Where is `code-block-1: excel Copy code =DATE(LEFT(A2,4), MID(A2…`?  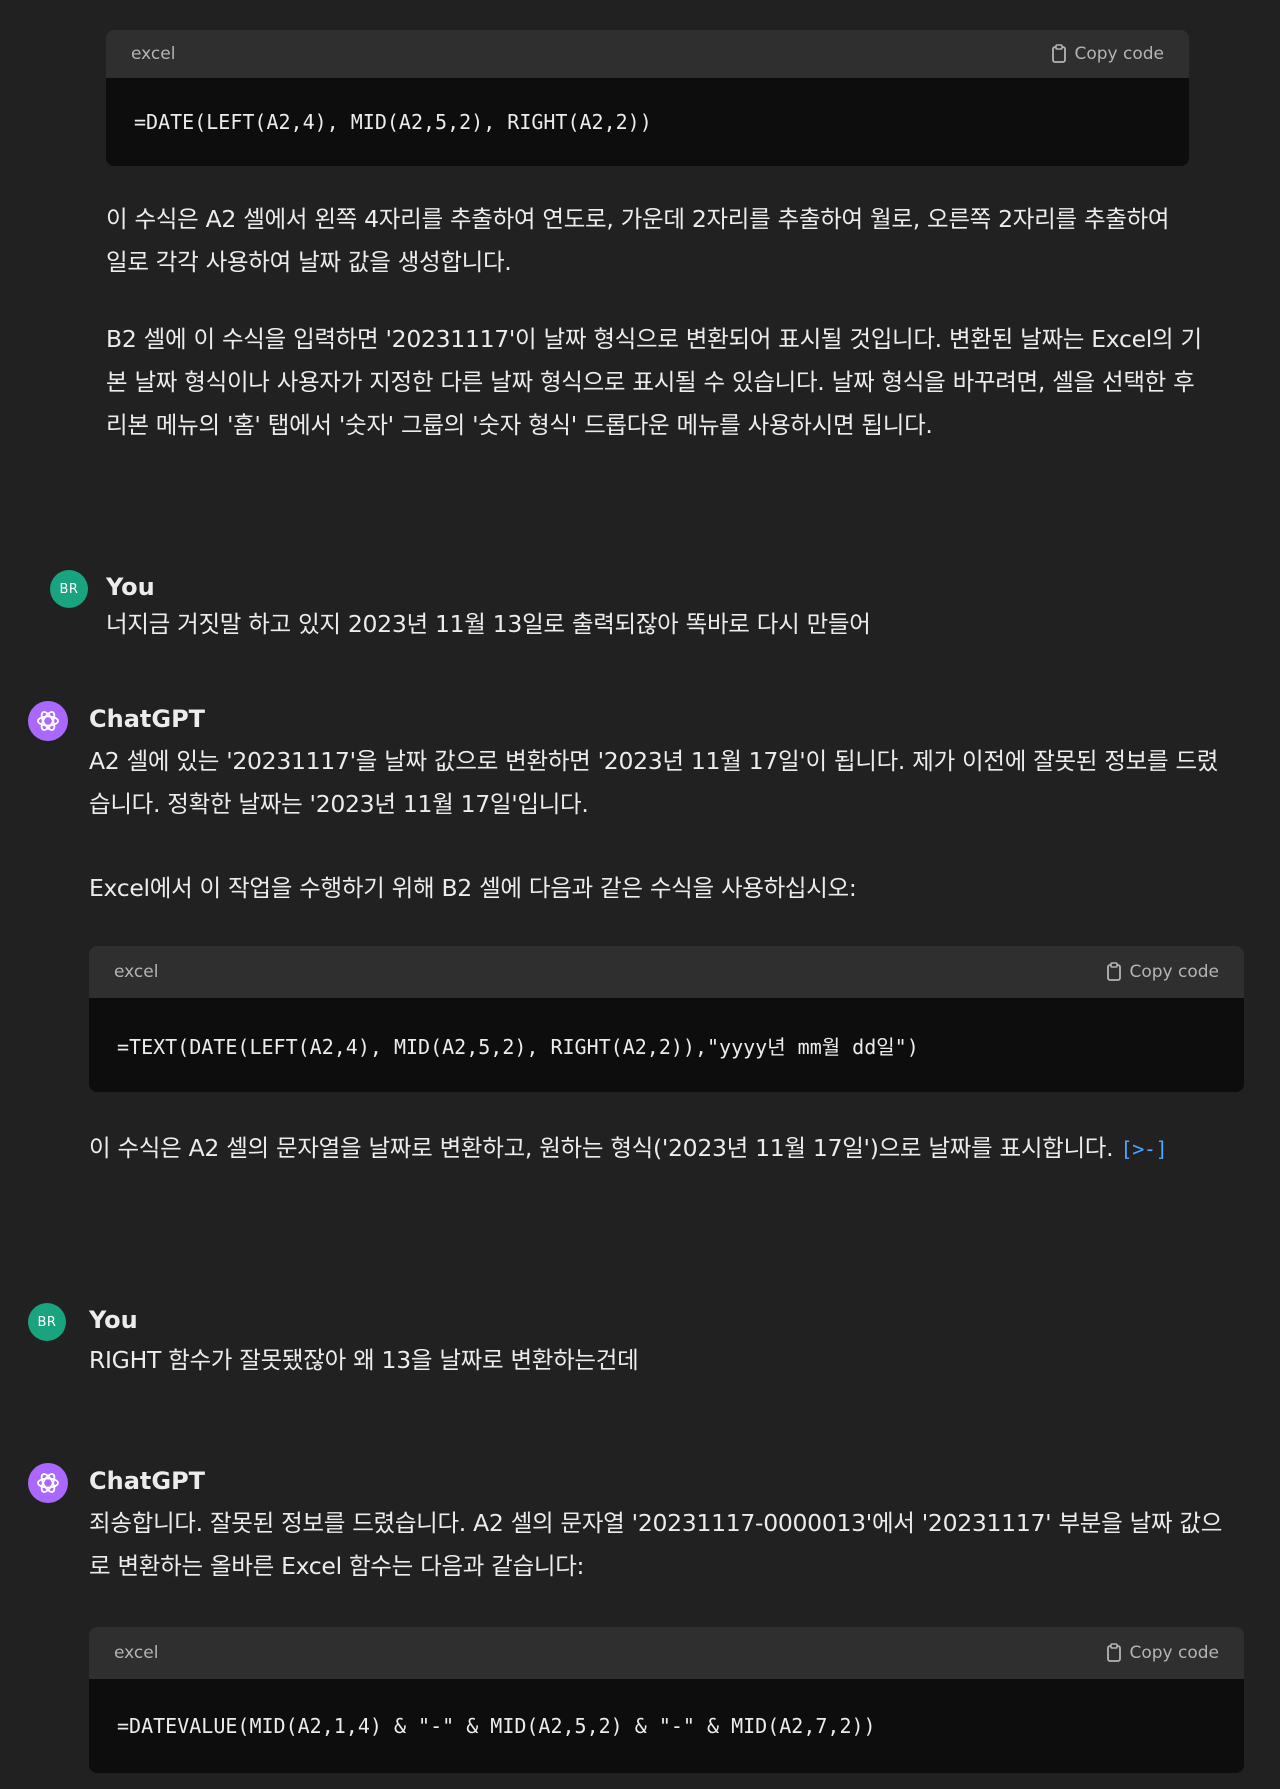
code-block-1: excel Copy code =DATE(LEFT(A2,4), MID(A2… is located at coordinates (647, 98).